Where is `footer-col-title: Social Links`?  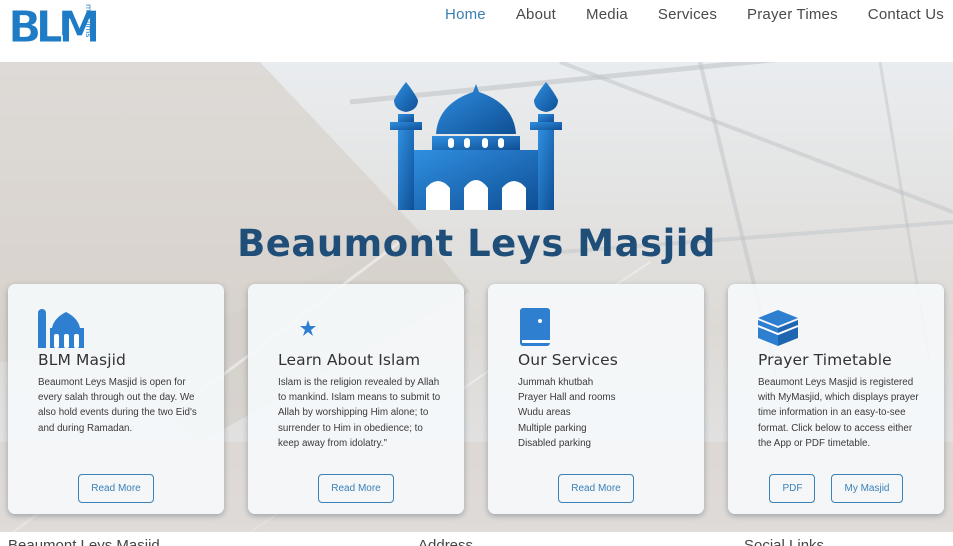 footer-col-title: Social Links is located at coordinates (784, 541).